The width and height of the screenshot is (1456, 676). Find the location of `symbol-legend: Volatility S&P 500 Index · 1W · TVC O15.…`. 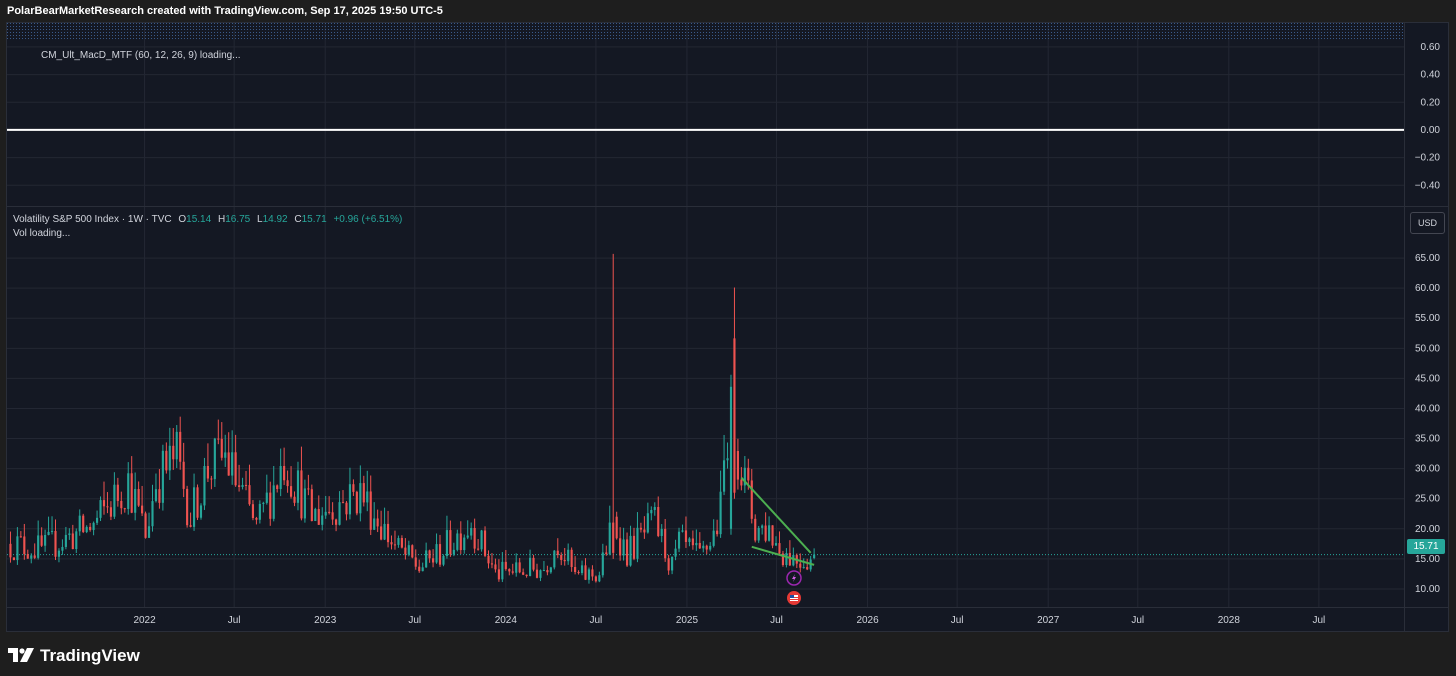

symbol-legend: Volatility S&P 500 Index · 1W · TVC O15.… is located at coordinates (207, 219).